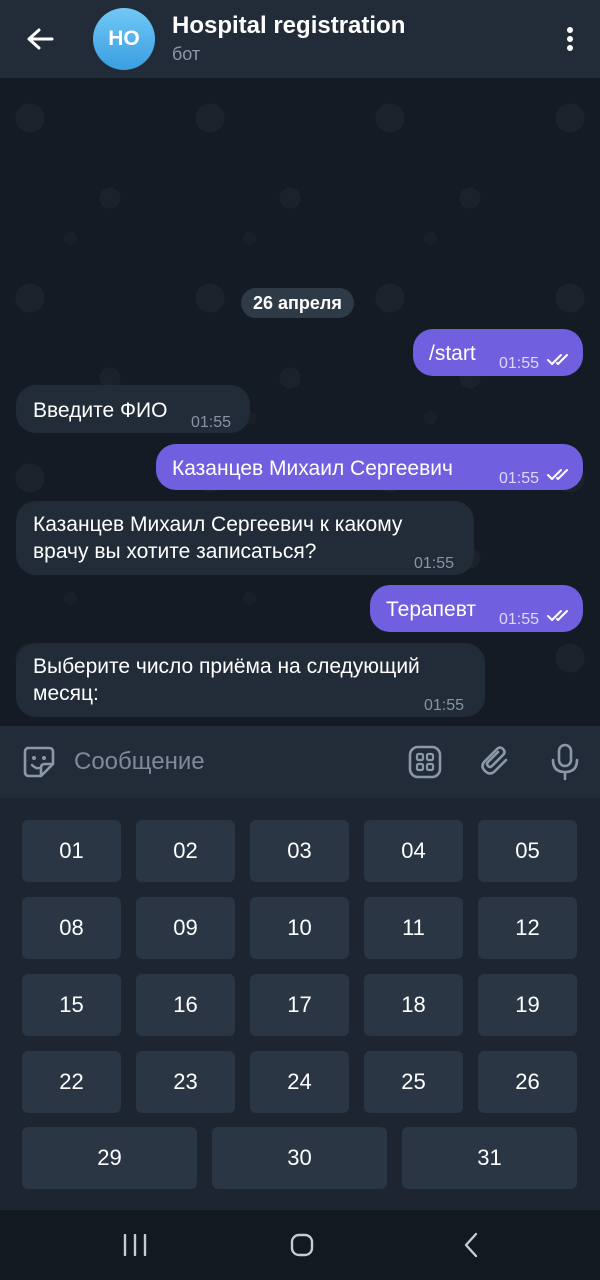 Image resolution: width=600 pixels, height=1280 pixels. Describe the element at coordinates (300, 762) in the screenshot. I see `message-composer: Сообщение` at that location.